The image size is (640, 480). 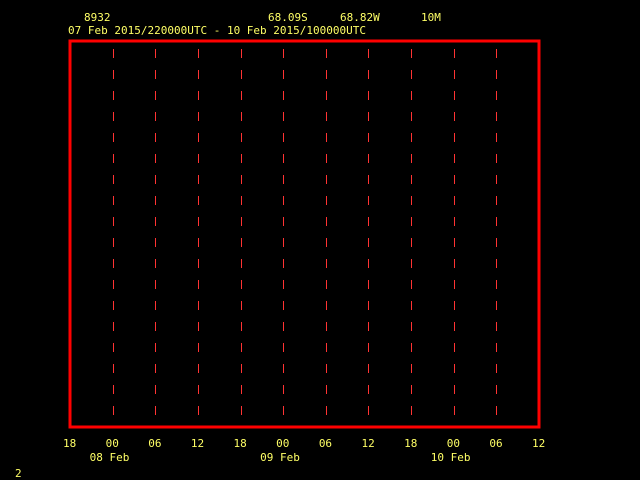 What do you see at coordinates (18, 473) in the screenshot?
I see `page-number: 2` at bounding box center [18, 473].